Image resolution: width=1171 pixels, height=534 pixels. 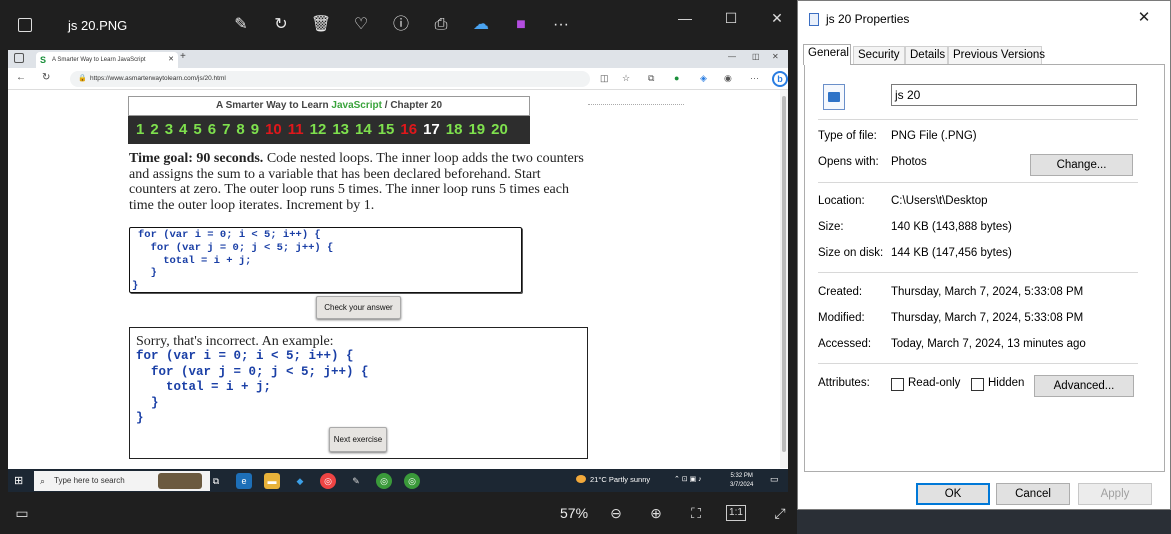 I want to click on exercise-number-14: 14, so click(x=363, y=129).